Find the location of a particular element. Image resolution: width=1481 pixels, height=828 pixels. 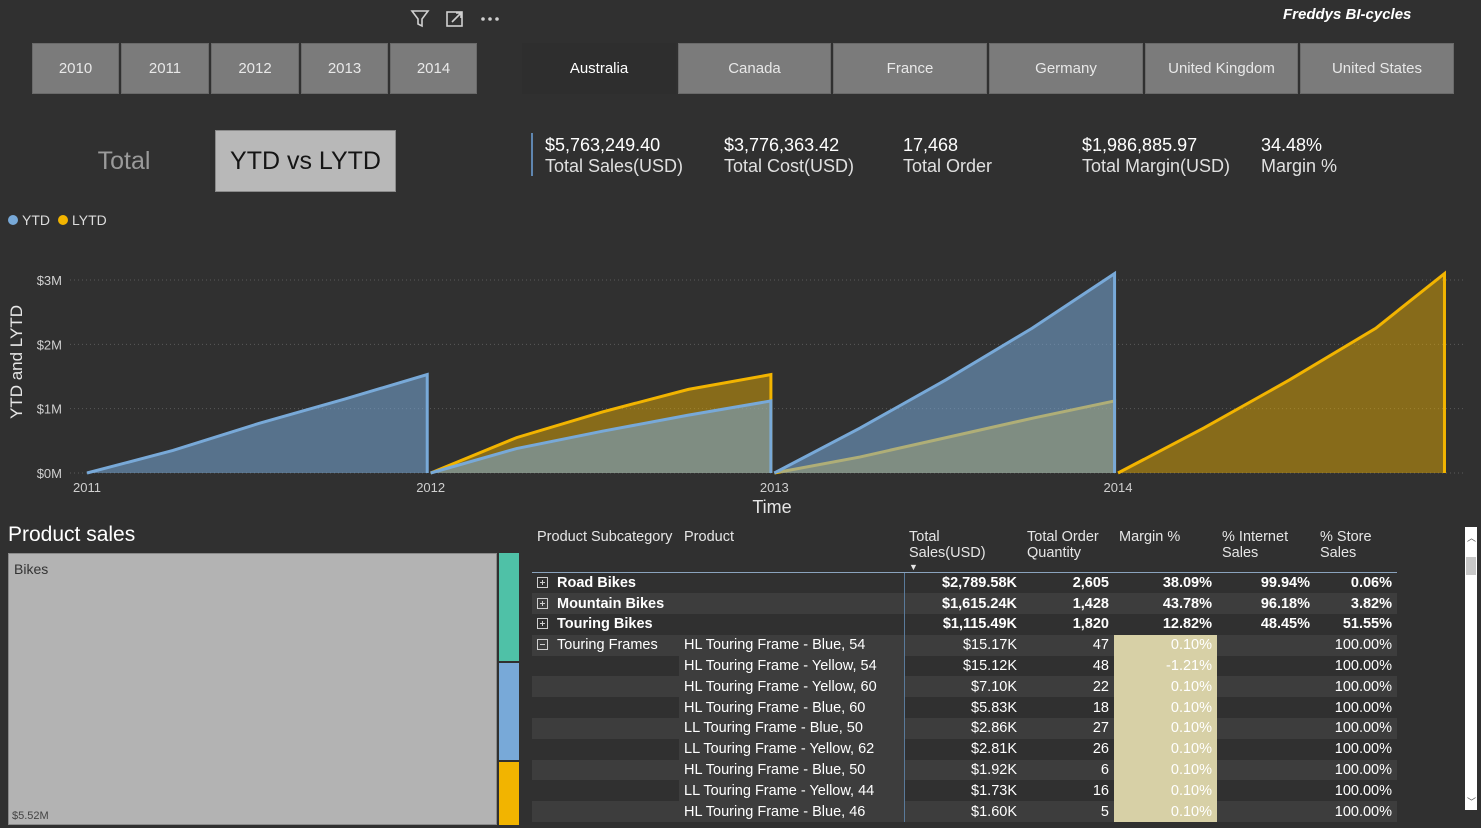

x-tick-label: 2011 is located at coordinates (87, 487).